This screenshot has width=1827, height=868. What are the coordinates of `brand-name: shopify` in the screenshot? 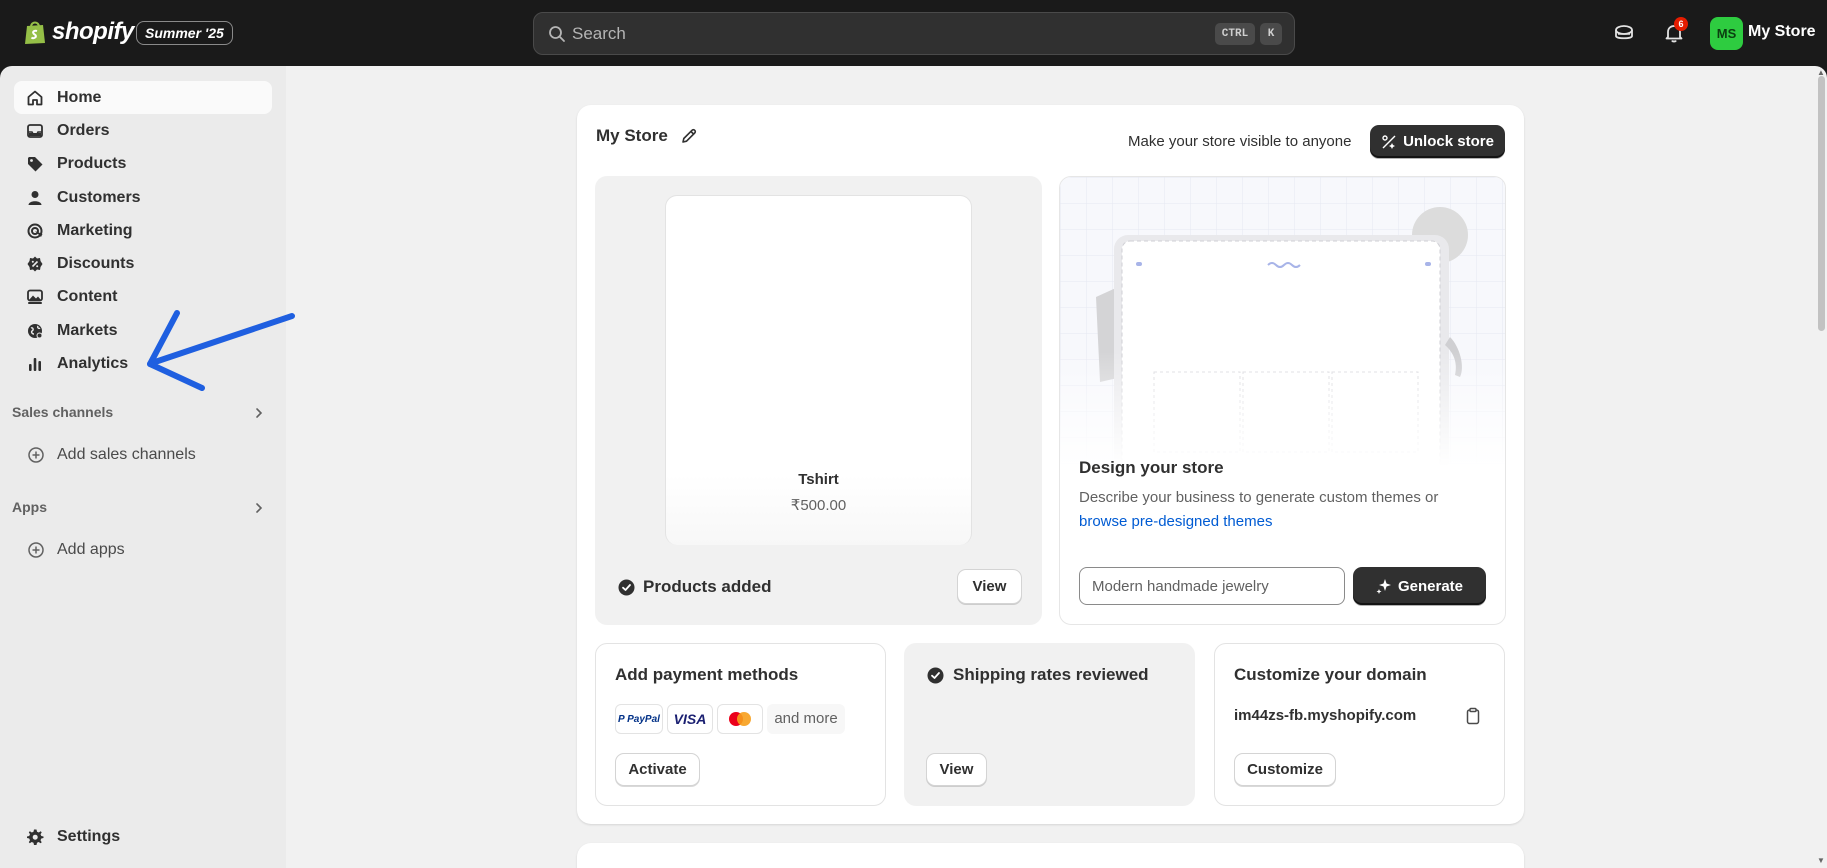 It's located at (93, 31).